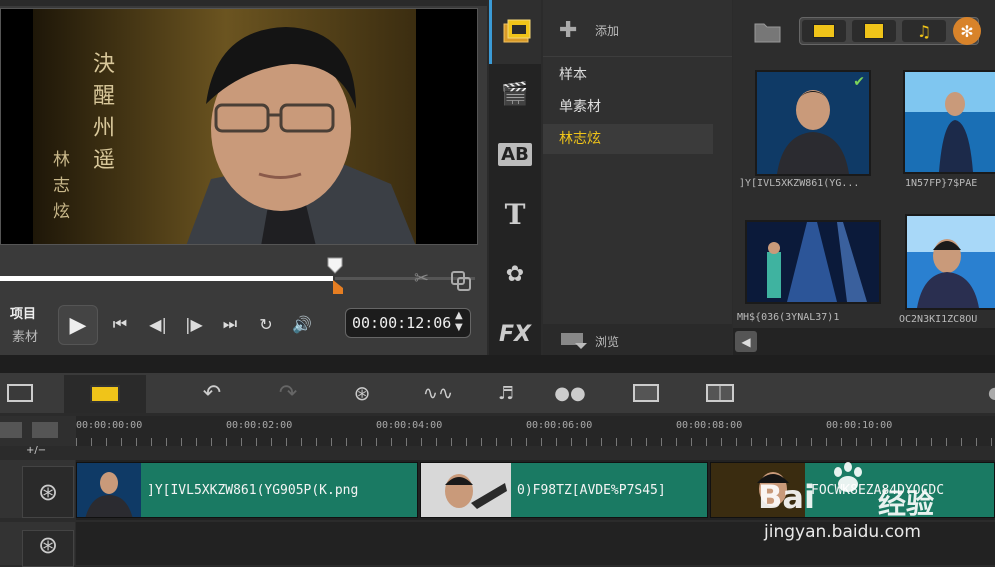  What do you see at coordinates (874, 505) in the screenshot?
I see `baidu-watermark: Bai 经验 jingyan.baidu.com` at bounding box center [874, 505].